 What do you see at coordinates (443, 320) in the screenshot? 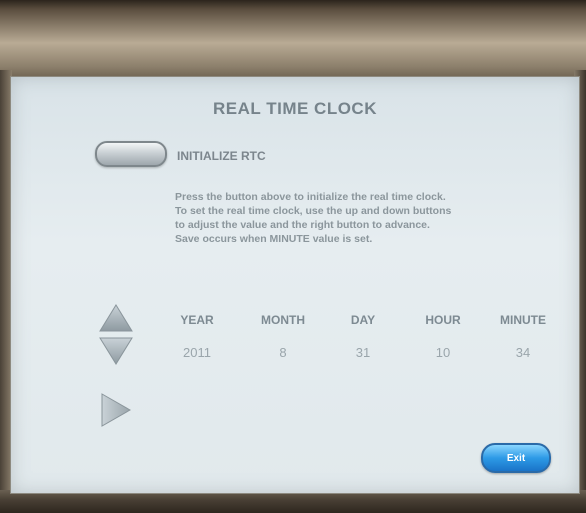
I see `hour-label: HOUR` at bounding box center [443, 320].